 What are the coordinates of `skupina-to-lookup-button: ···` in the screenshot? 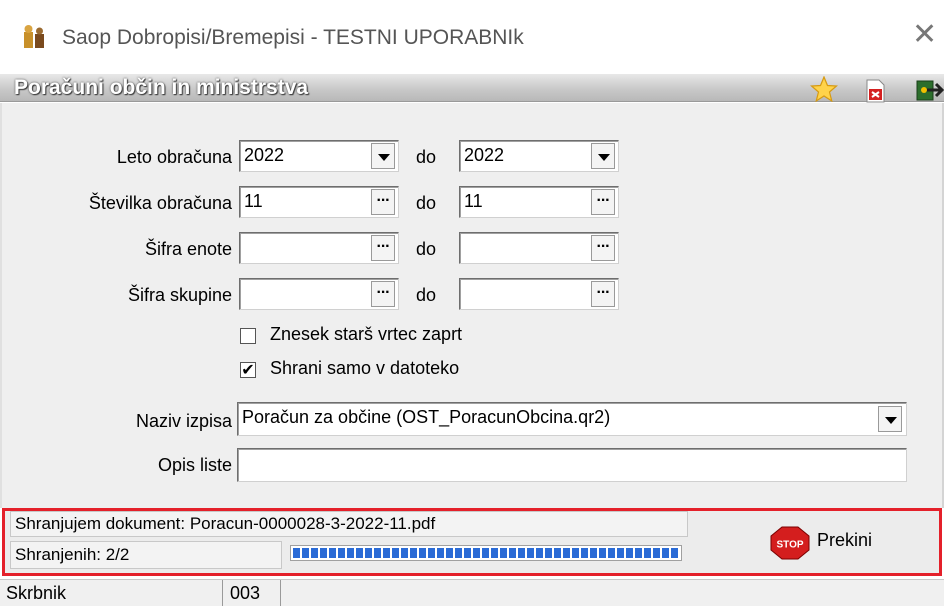 It's located at (603, 294).